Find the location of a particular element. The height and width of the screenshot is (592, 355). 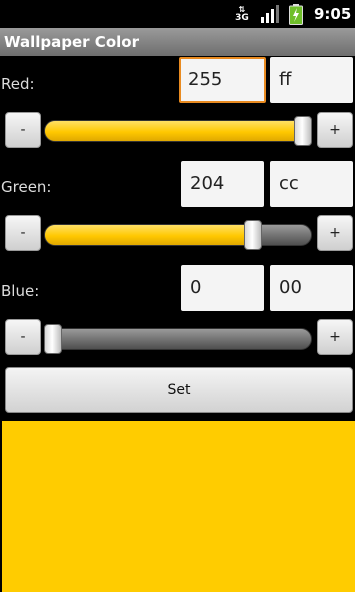

red-slider is located at coordinates (178, 131).